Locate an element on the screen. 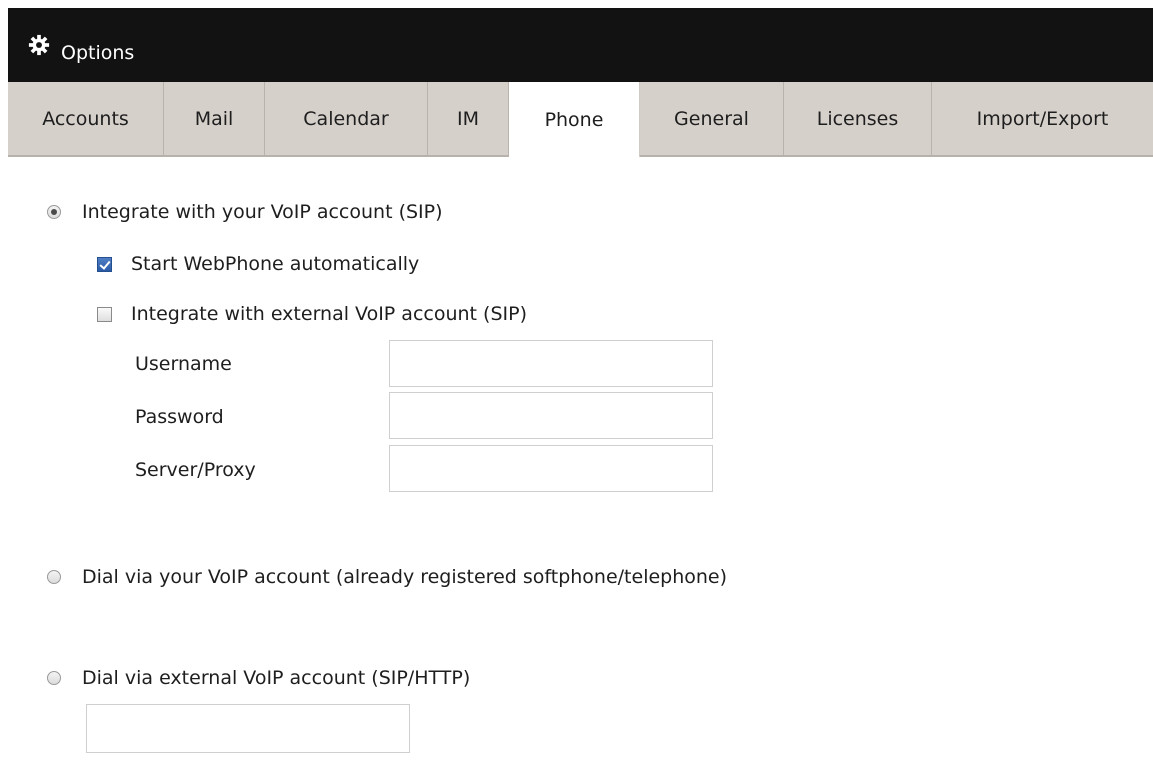  tab-mail: Mail is located at coordinates (214, 118).